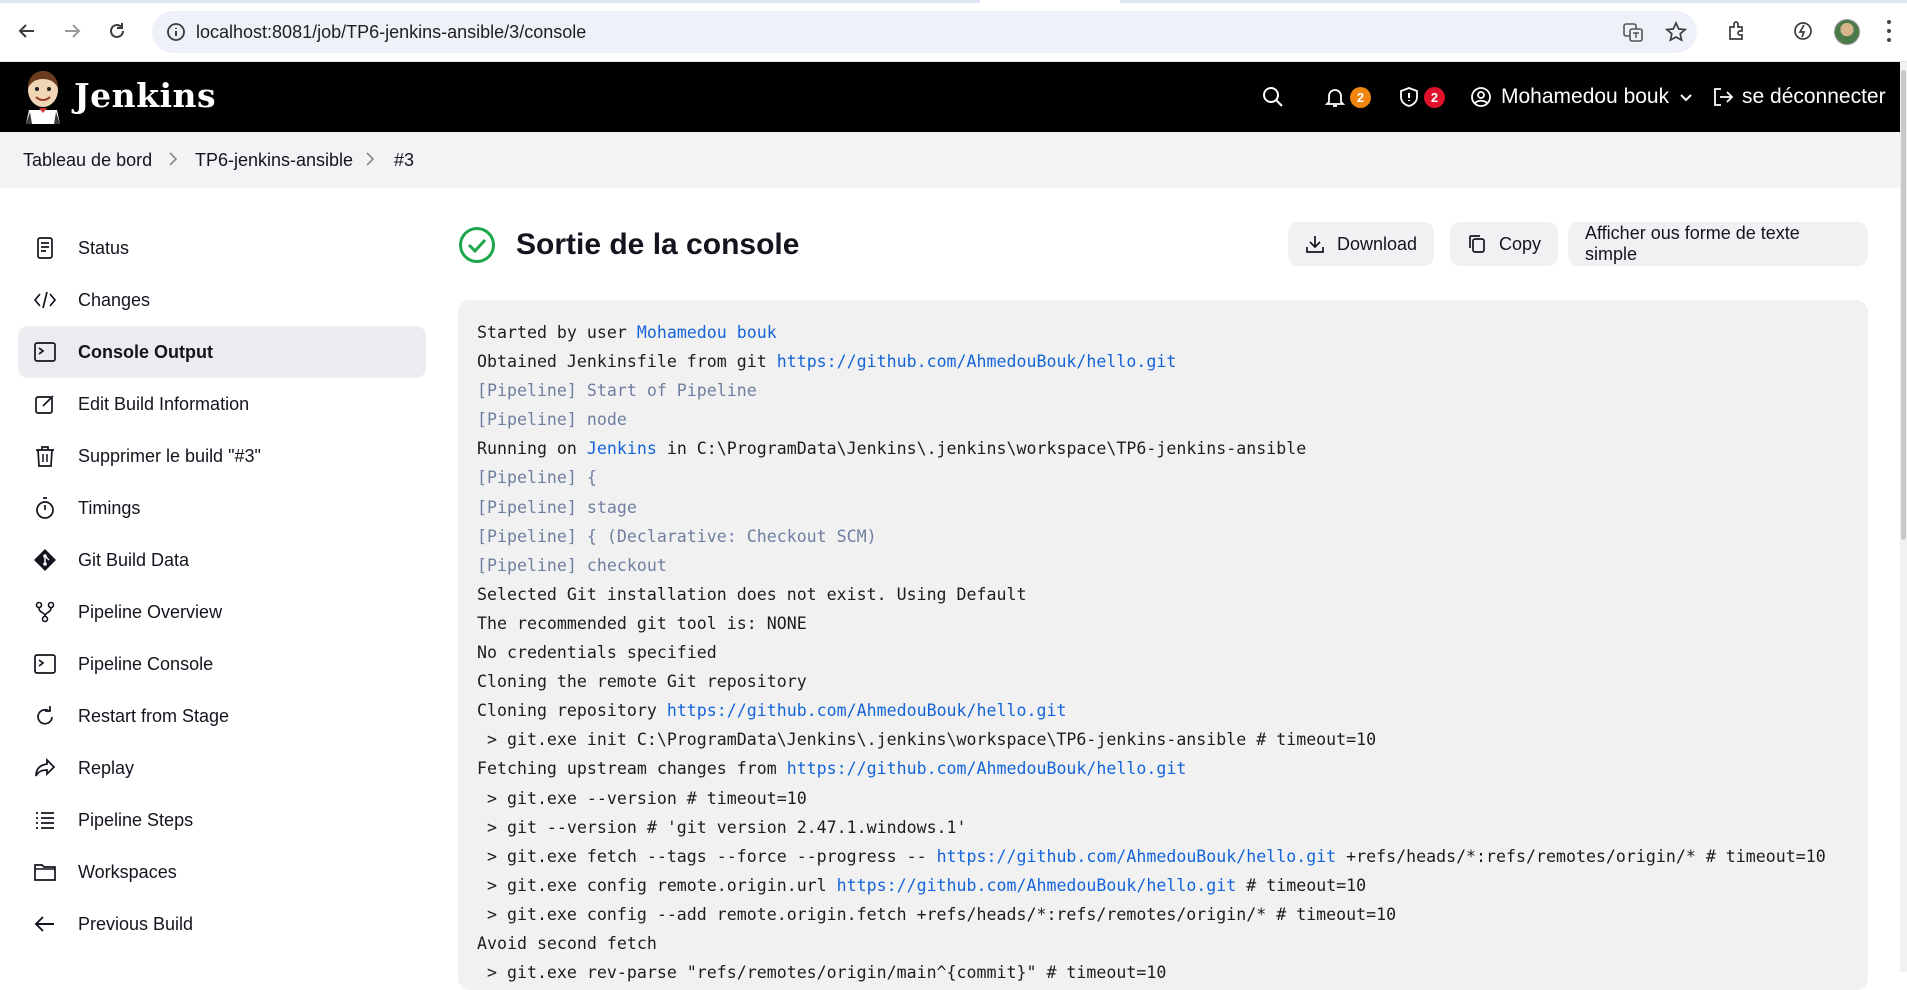 Image resolution: width=1907 pixels, height=990 pixels. Describe the element at coordinates (164, 403) in the screenshot. I see `sidebar-item-label: Edit Build Information` at that location.